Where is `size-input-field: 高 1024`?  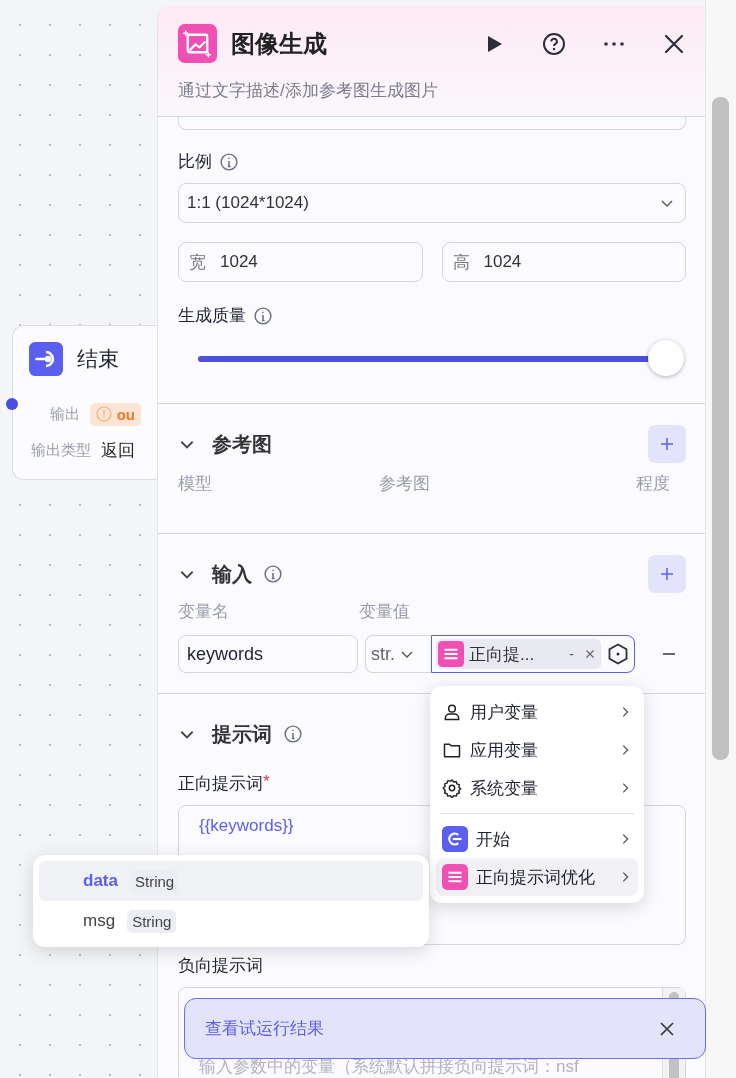
size-input-field: 高 1024 is located at coordinates (563, 262).